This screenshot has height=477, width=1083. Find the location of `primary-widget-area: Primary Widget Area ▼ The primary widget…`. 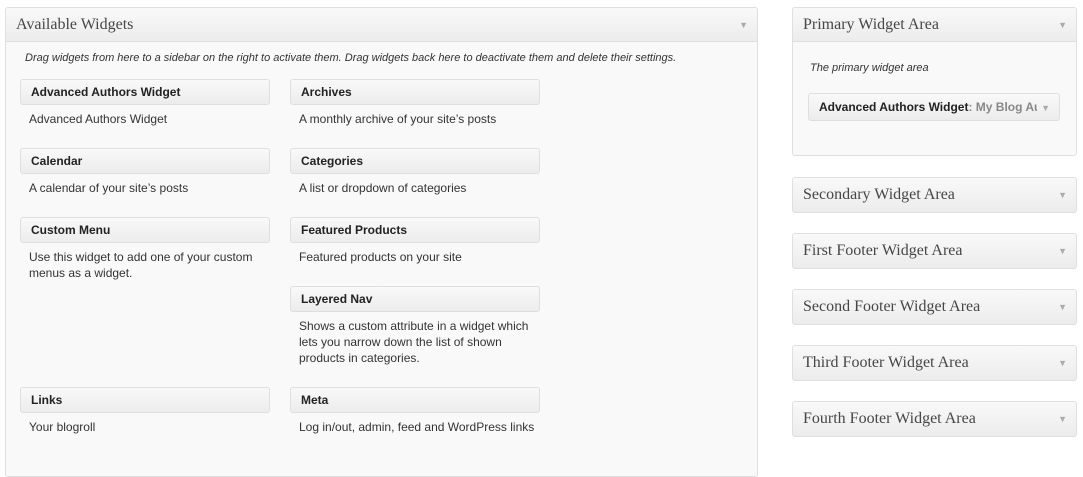

primary-widget-area: Primary Widget Area ▼ The primary widget… is located at coordinates (934, 81).